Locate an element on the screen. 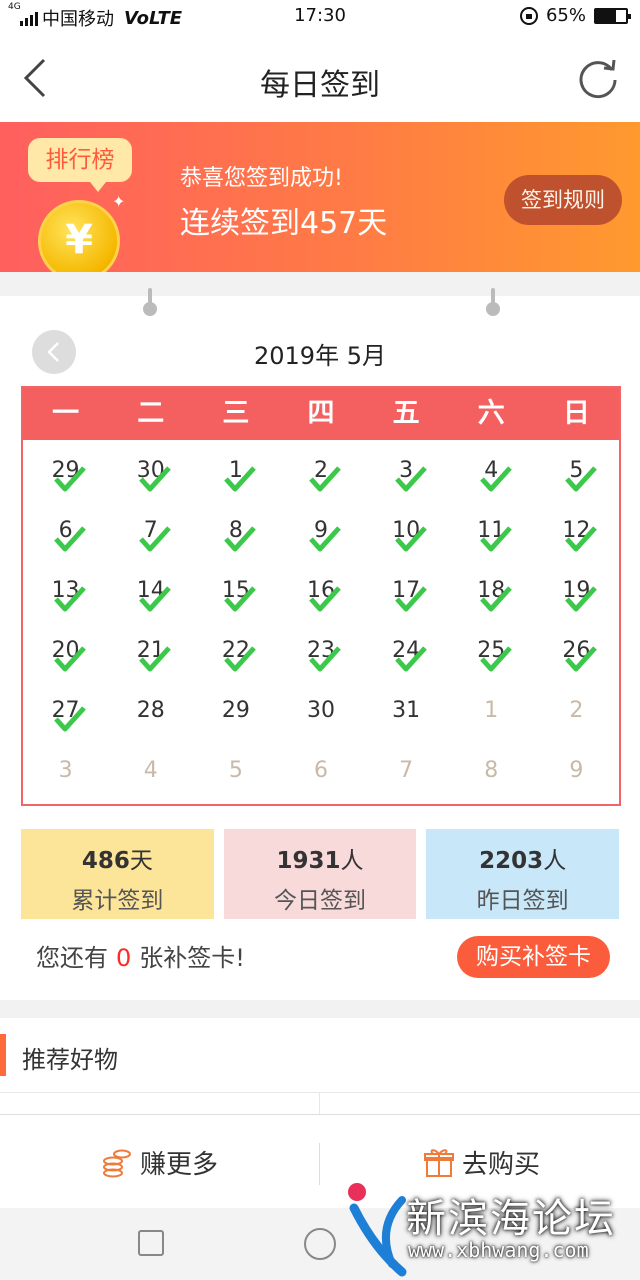 The width and height of the screenshot is (640, 1280). day-number: 2 is located at coordinates (576, 710).